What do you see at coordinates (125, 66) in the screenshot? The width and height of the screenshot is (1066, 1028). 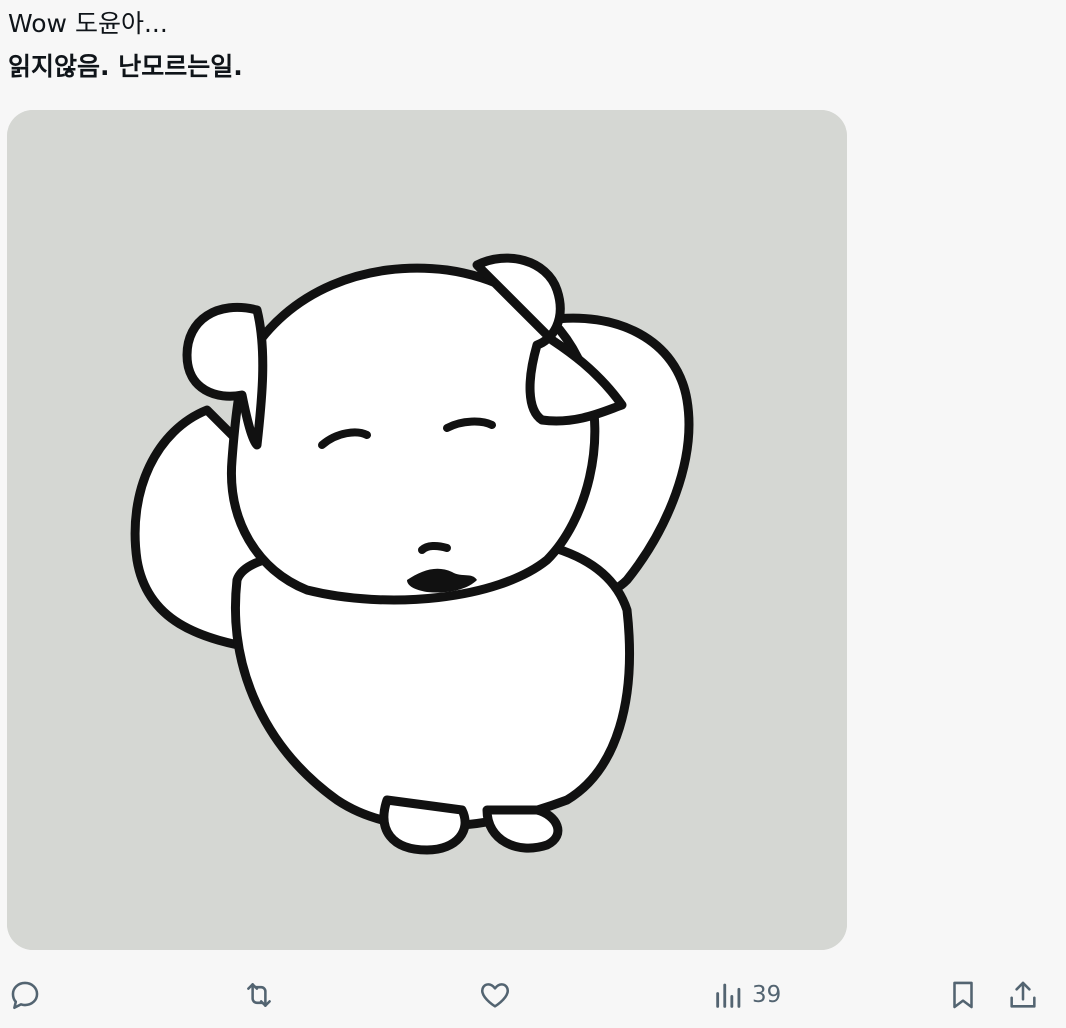 I see `post-text-line-2: 읽지않음. 난모르는일.` at bounding box center [125, 66].